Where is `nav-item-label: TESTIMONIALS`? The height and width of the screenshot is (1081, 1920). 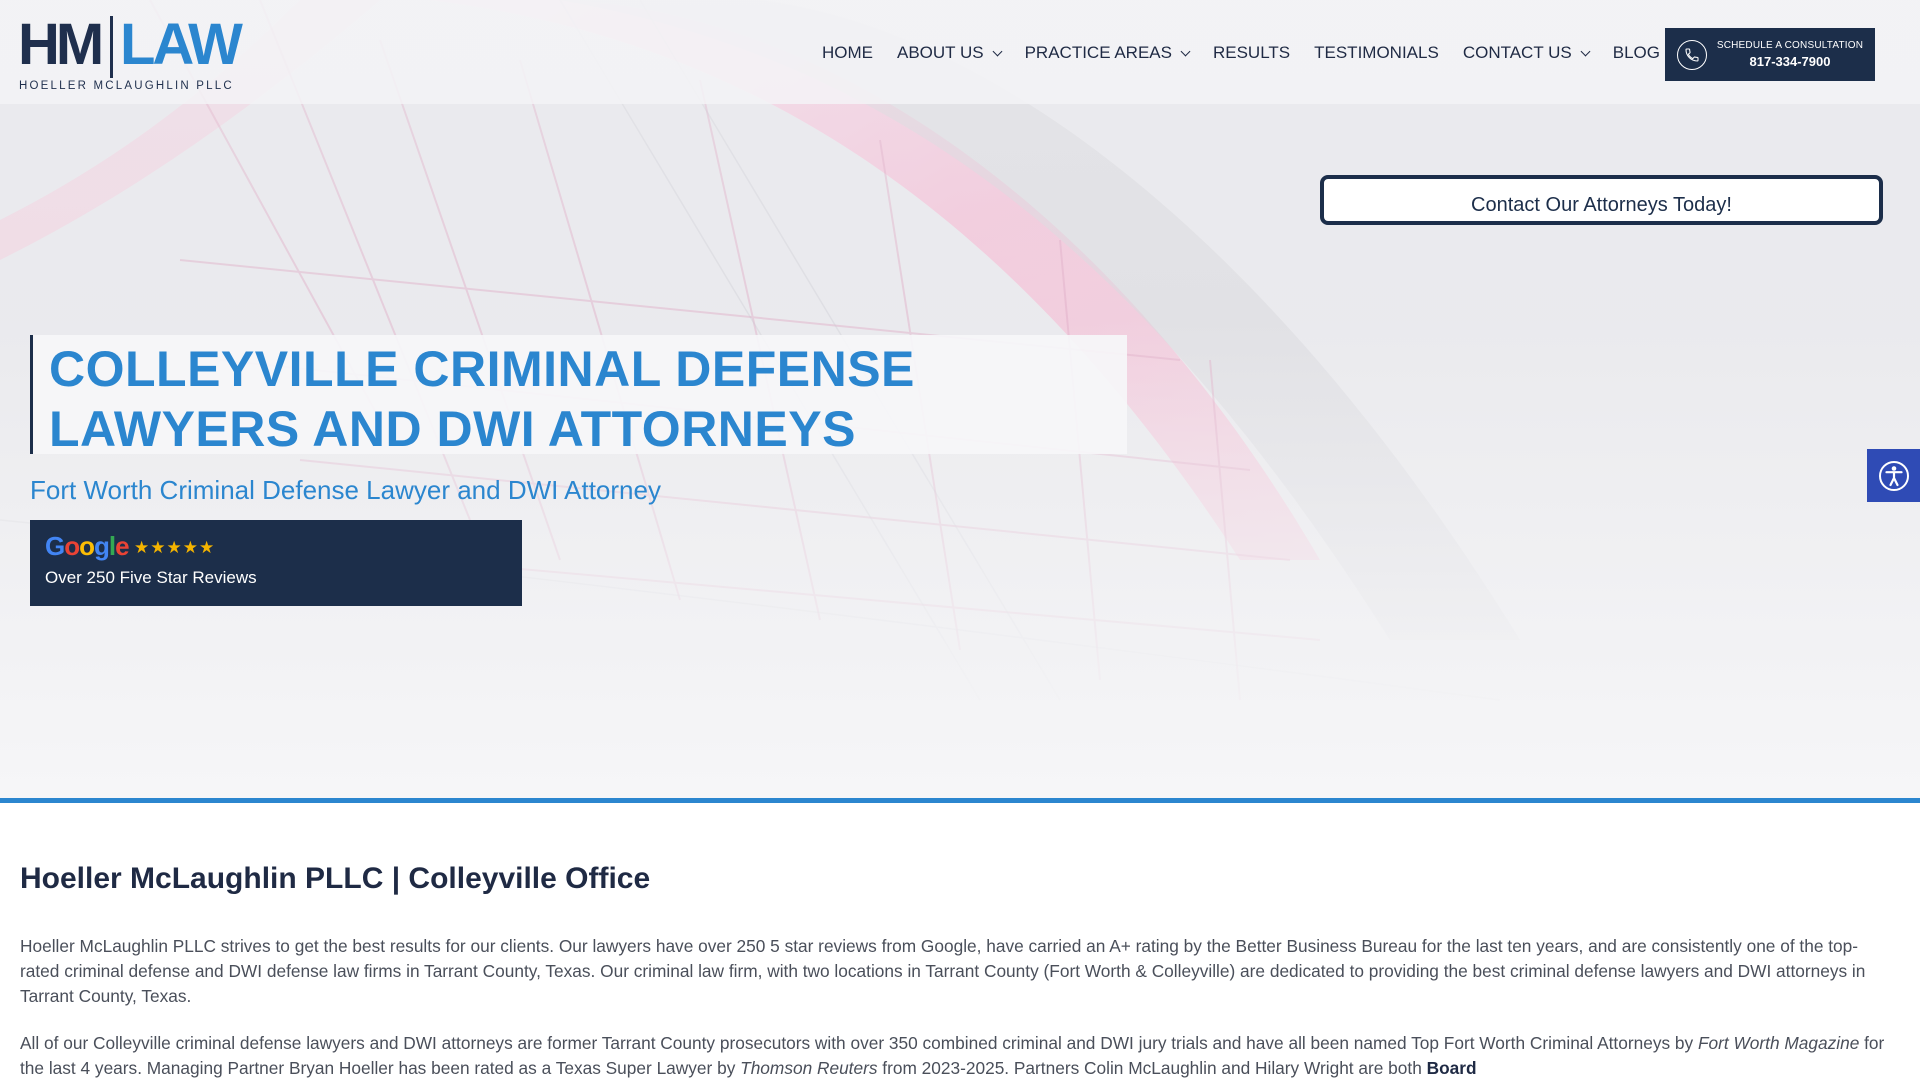 nav-item-label: TESTIMONIALS is located at coordinates (1376, 52).